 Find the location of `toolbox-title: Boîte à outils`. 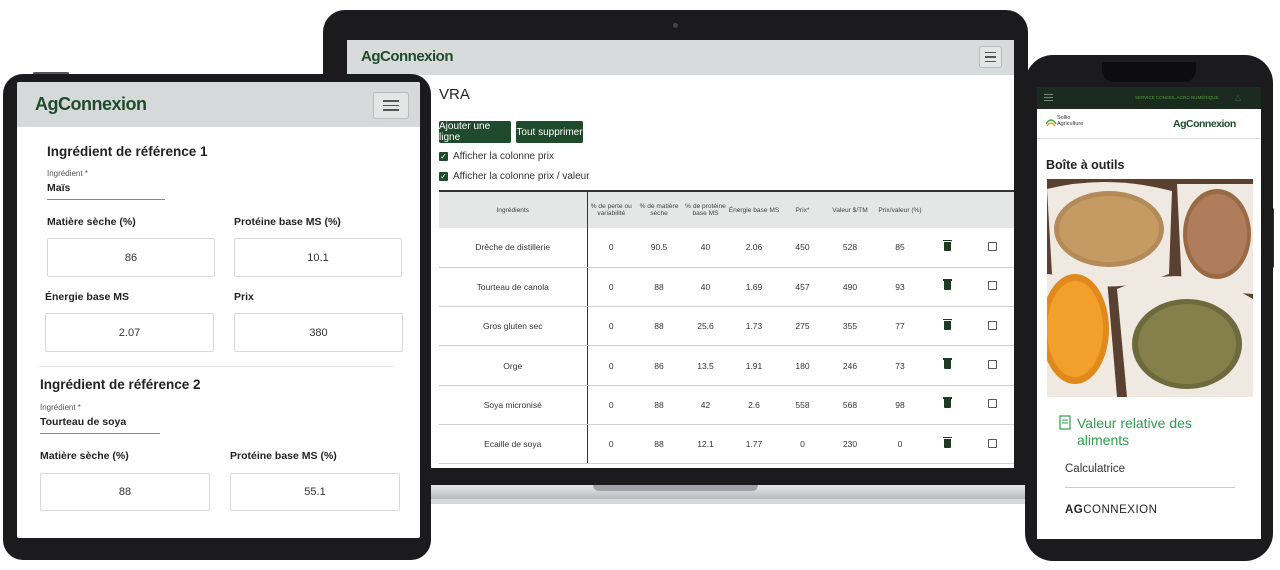

toolbox-title: Boîte à outils is located at coordinates (1085, 165).